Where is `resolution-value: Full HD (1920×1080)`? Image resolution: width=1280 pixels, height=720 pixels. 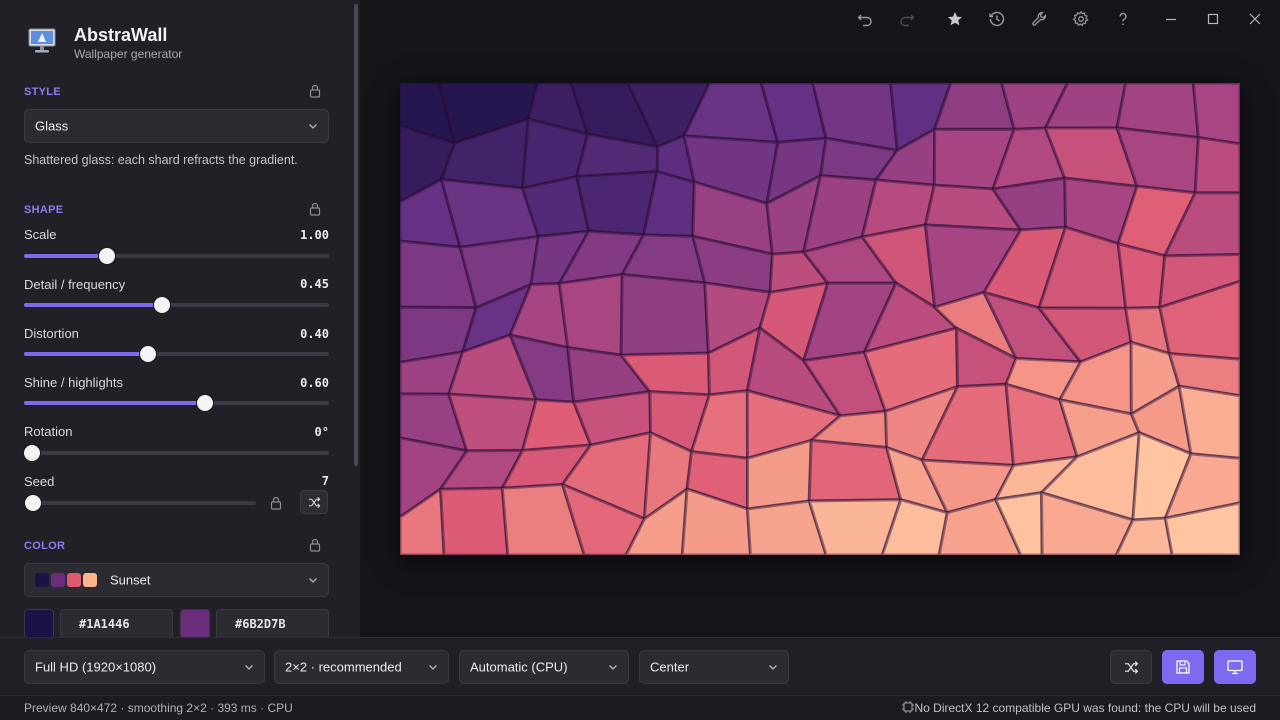 resolution-value: Full HD (1920×1080) is located at coordinates (96, 667).